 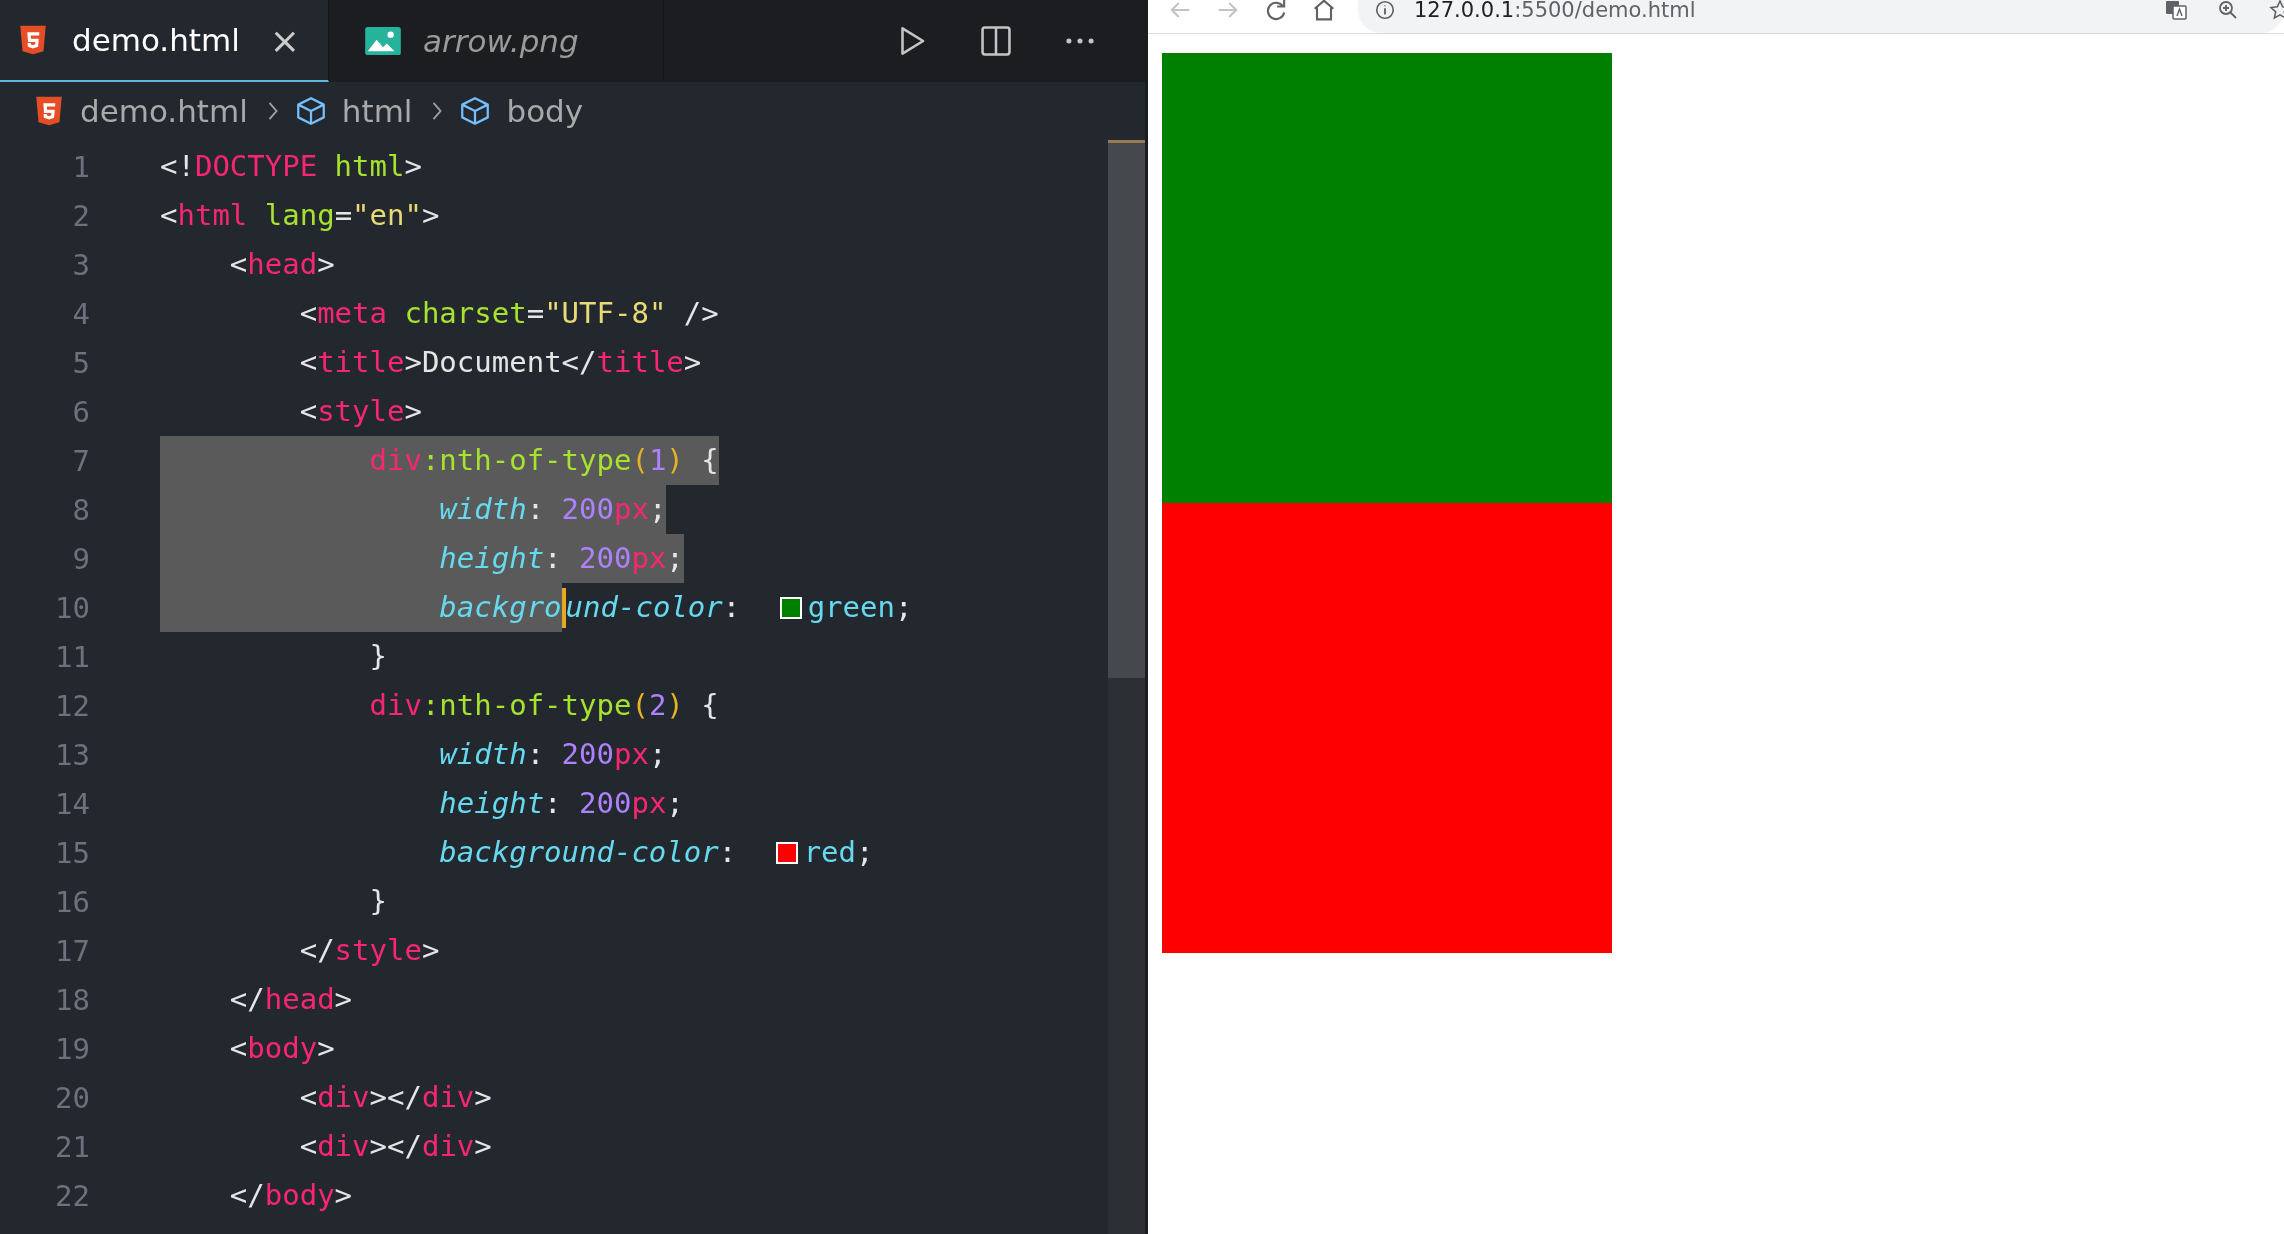 I want to click on line-number: 6, so click(x=80, y=411).